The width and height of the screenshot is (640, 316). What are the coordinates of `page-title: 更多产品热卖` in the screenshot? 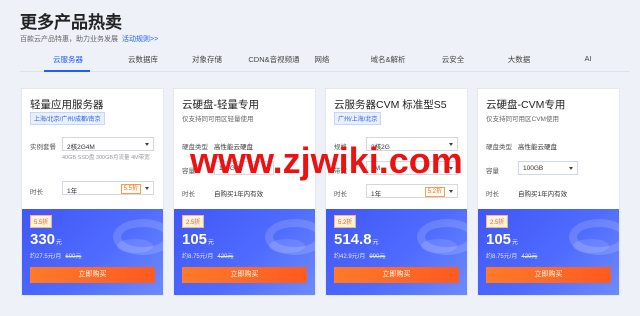 It's located at (71, 22).